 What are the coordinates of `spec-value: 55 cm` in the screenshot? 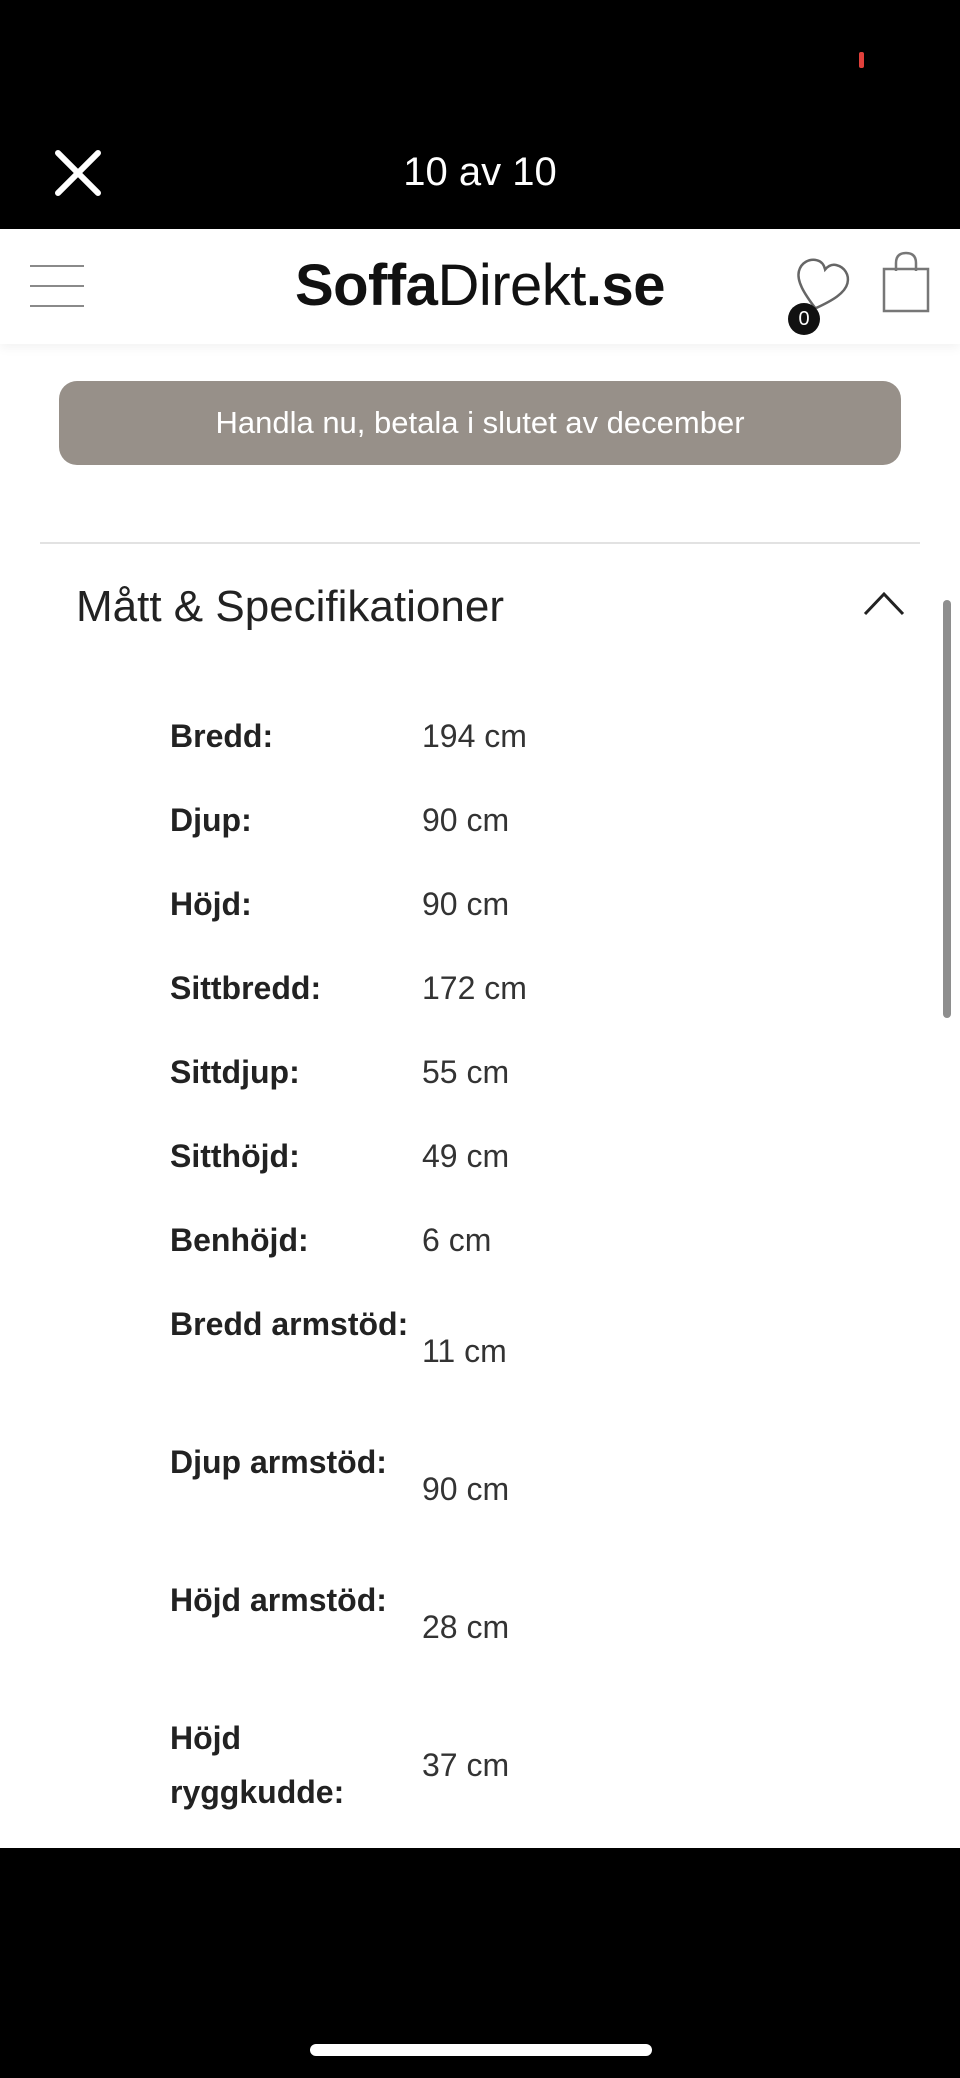 It's located at (466, 1072).